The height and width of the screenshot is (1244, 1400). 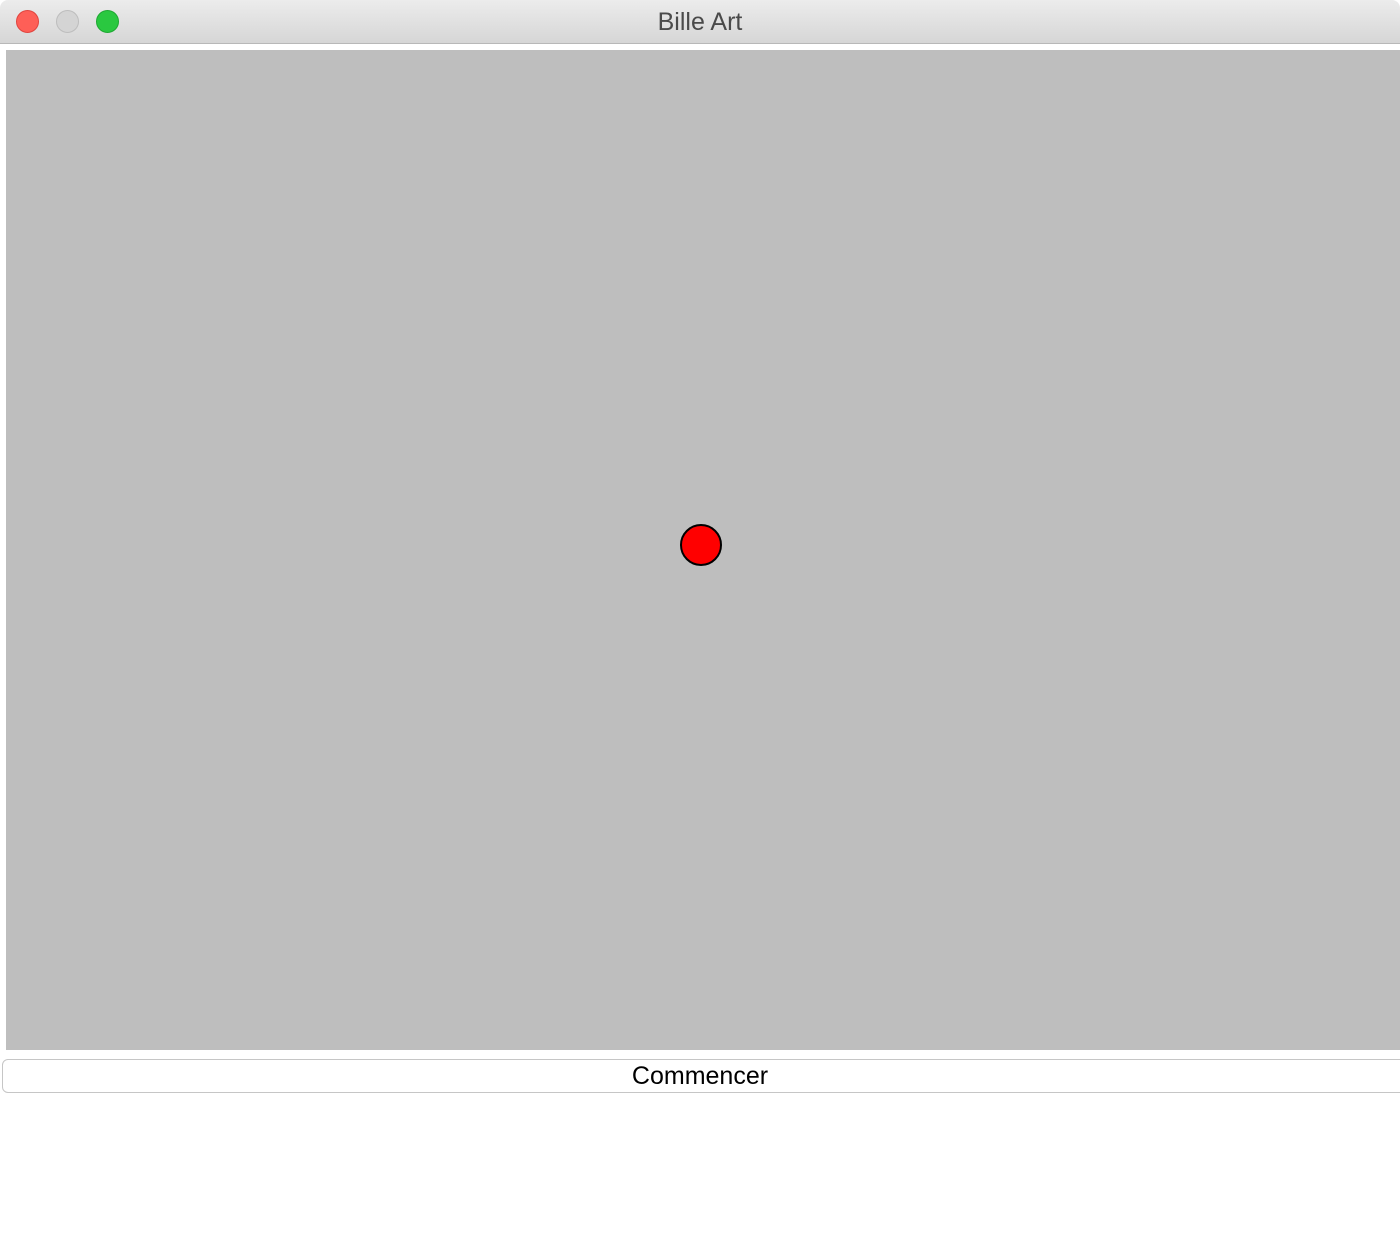 I want to click on title-bar: Bille Art, so click(x=700, y=22).